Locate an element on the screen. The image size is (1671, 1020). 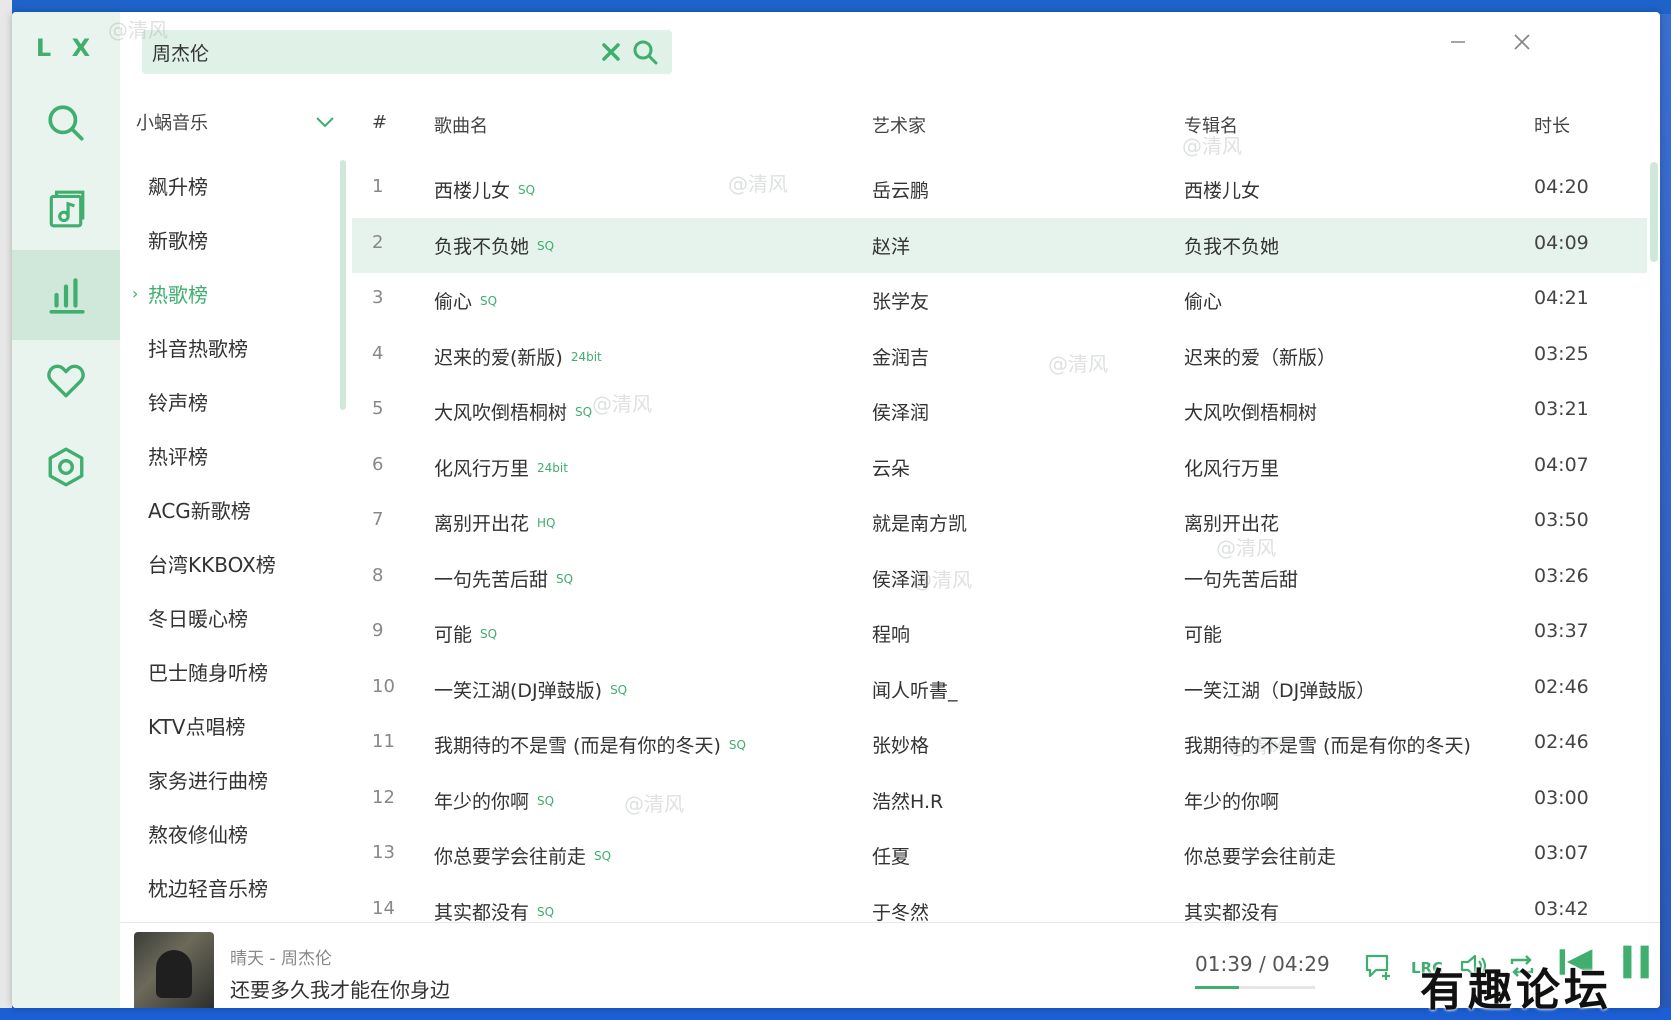
song-album: 偷心 is located at coordinates (1203, 300).